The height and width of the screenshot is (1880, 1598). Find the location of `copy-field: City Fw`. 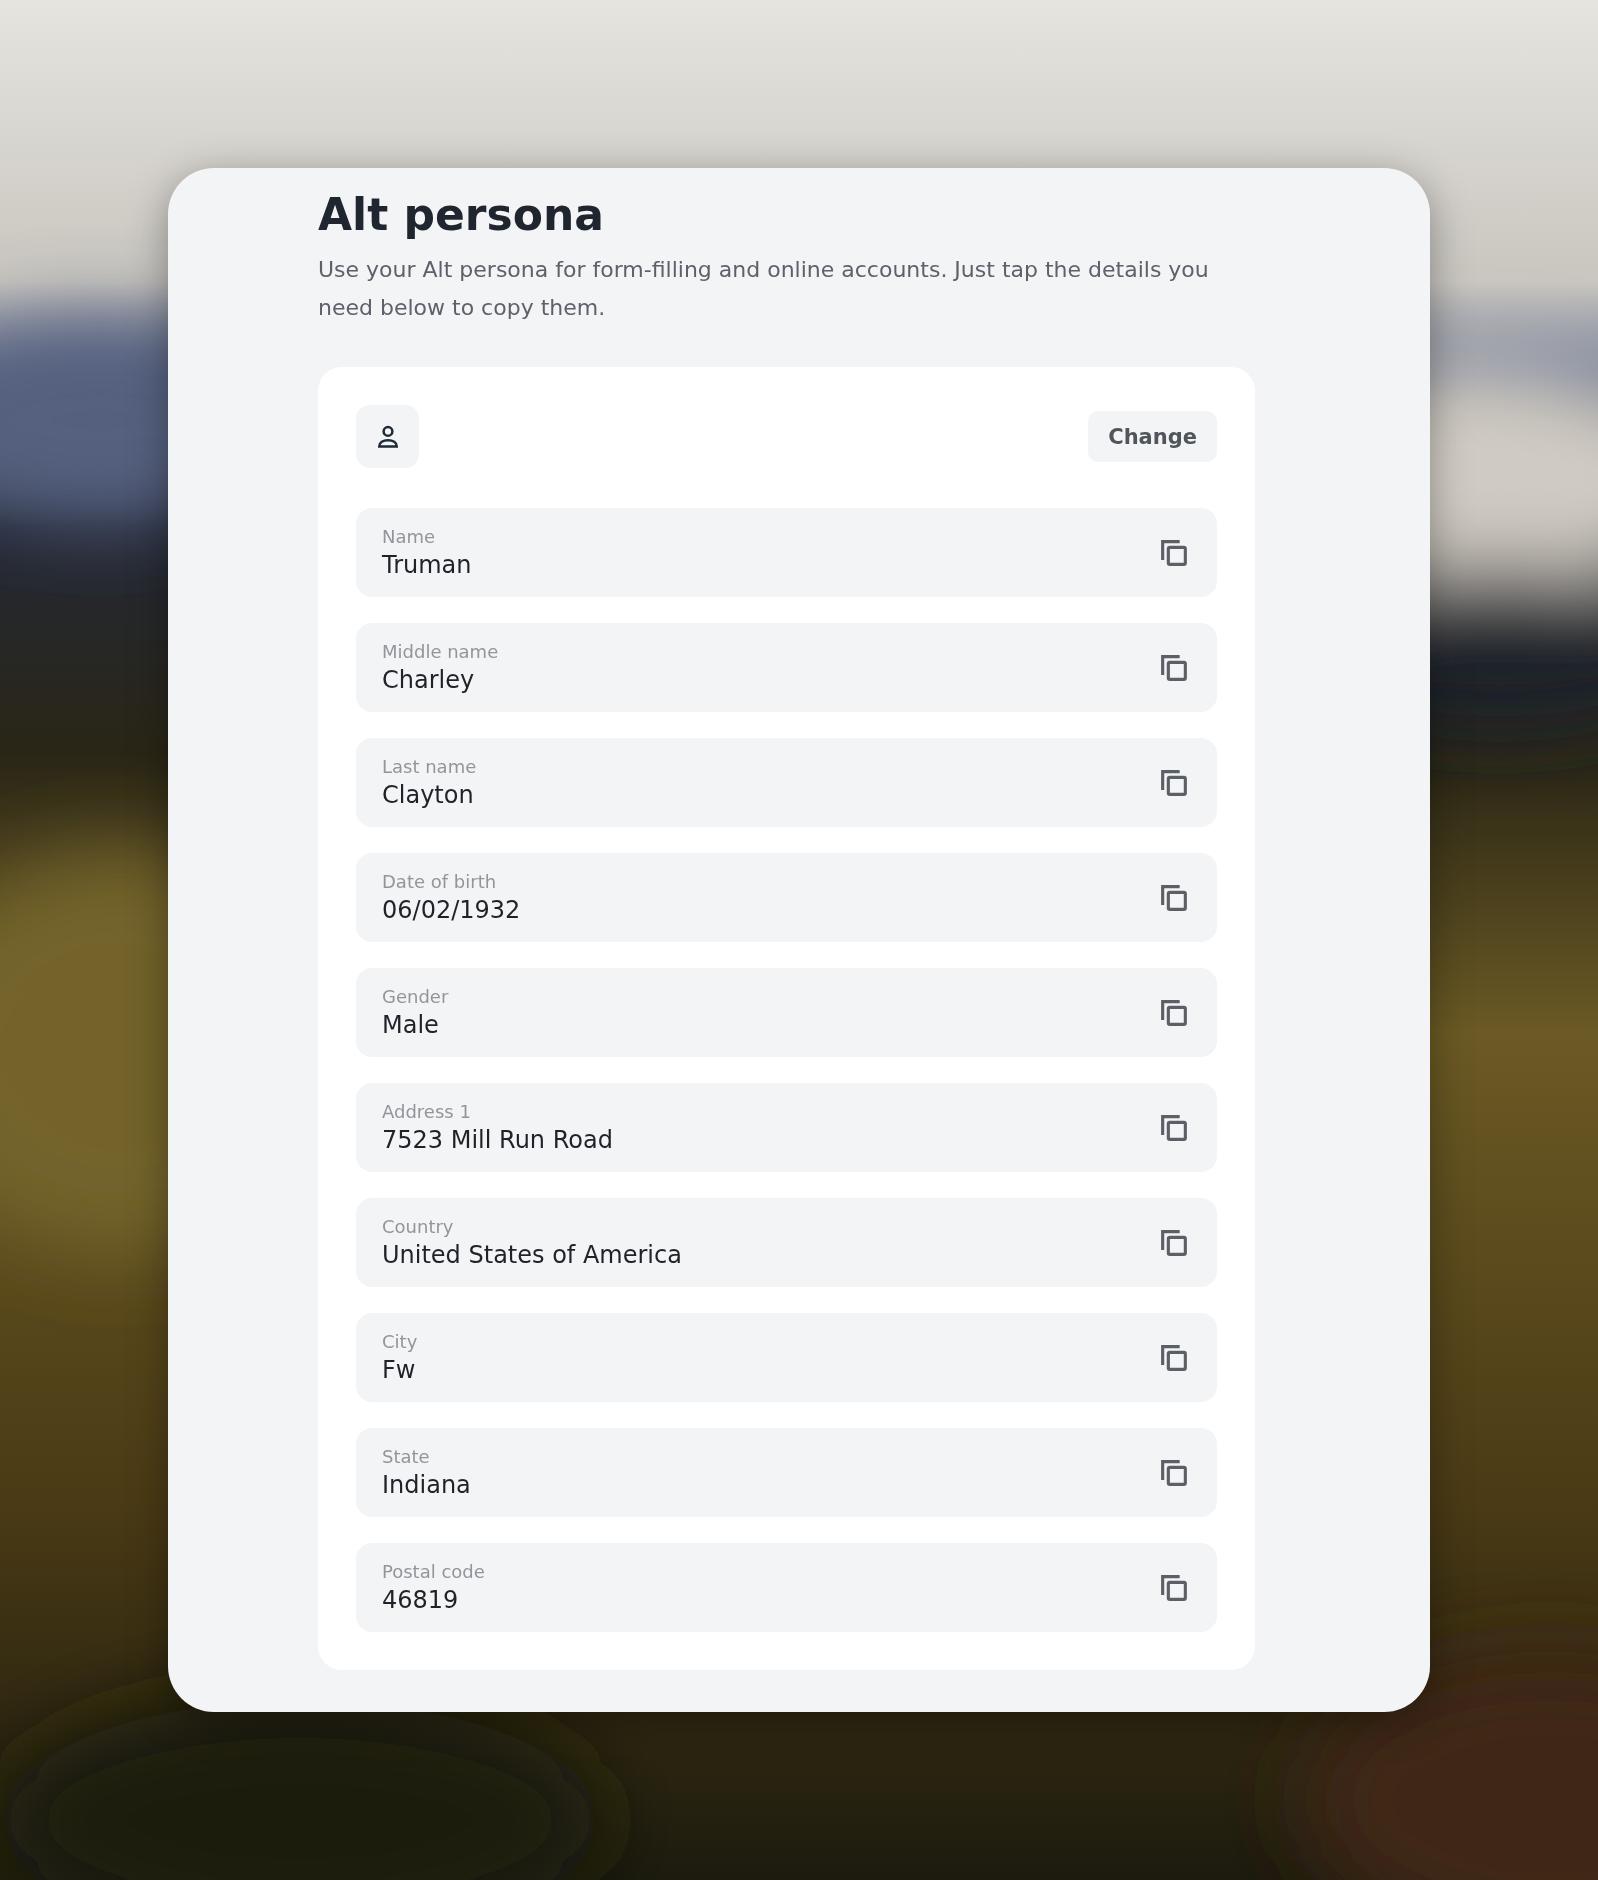

copy-field: City Fw is located at coordinates (786, 1358).